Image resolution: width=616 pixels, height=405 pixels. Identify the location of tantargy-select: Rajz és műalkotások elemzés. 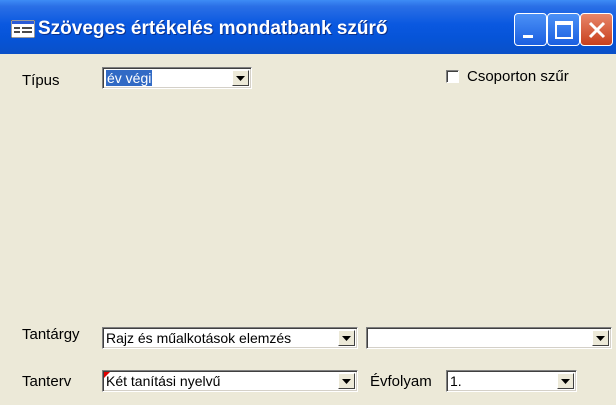
(230, 338).